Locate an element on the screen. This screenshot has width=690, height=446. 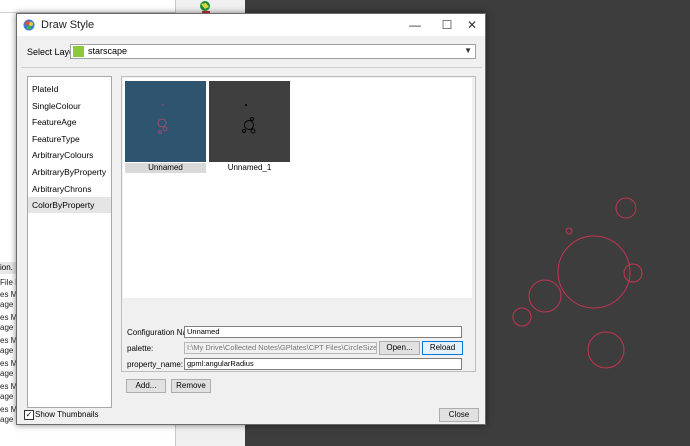
configuration-name-input: Unnamed is located at coordinates (323, 332).